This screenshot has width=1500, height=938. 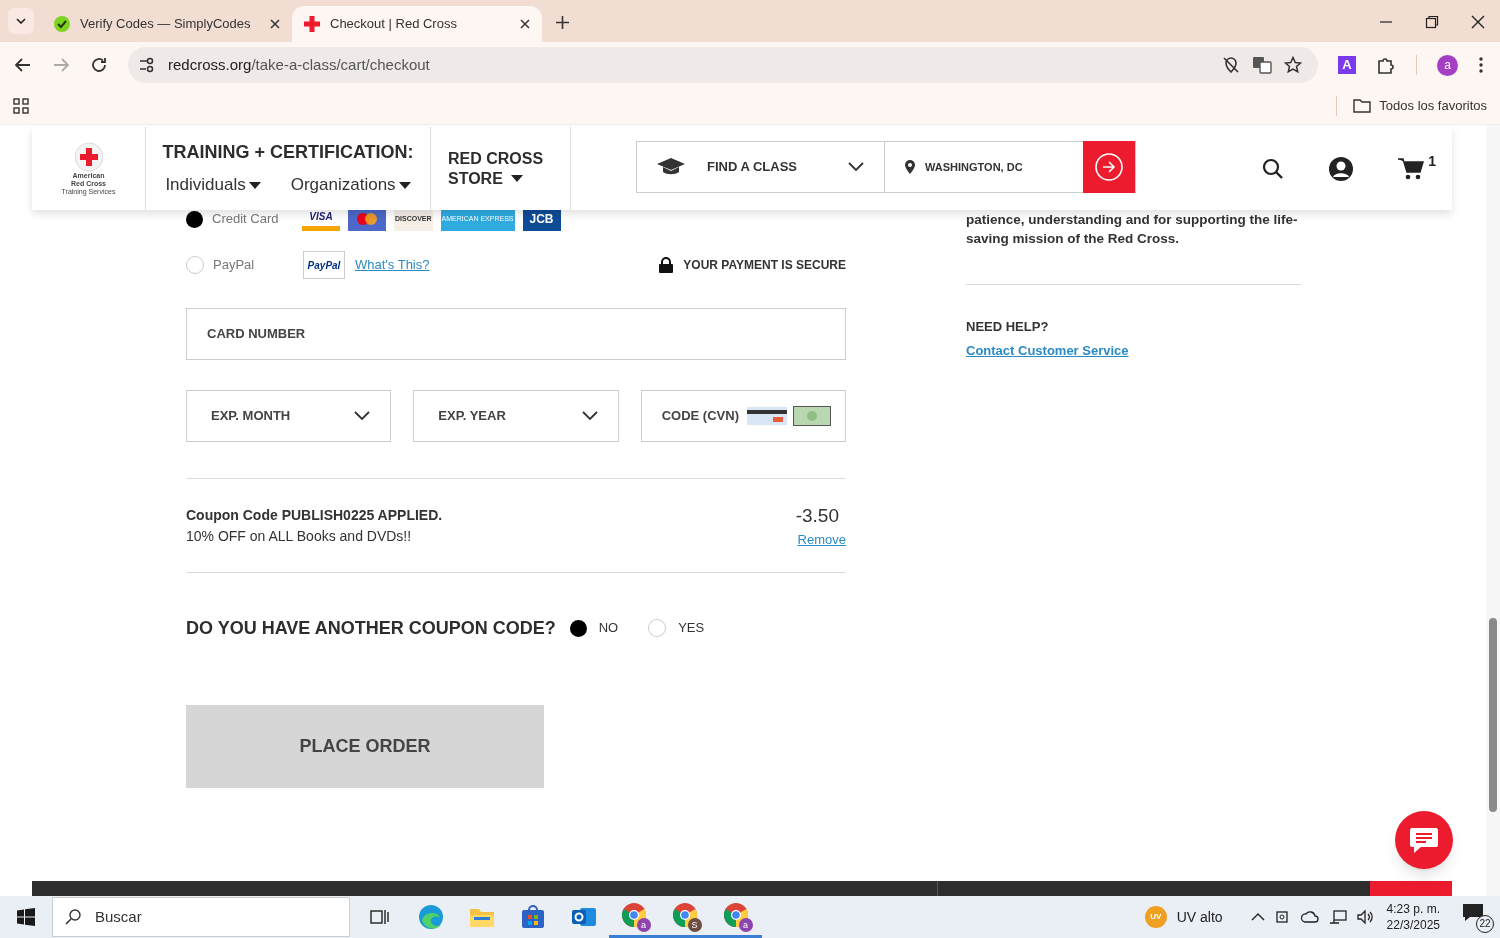 I want to click on profile-avatar: a, so click(x=1447, y=65).